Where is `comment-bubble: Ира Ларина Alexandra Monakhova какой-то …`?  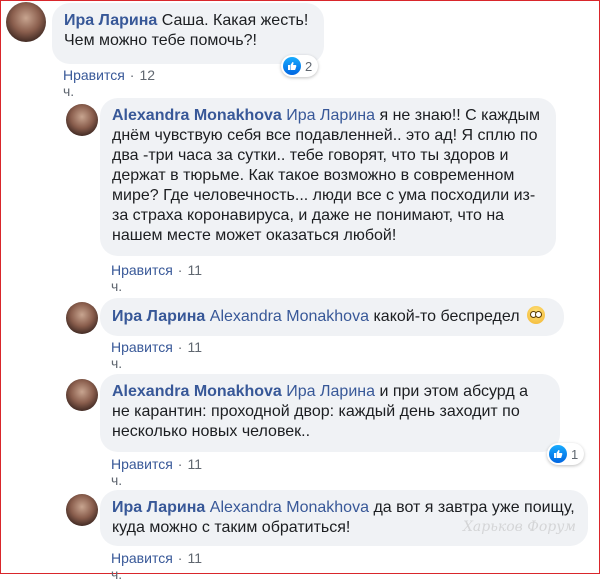
comment-bubble: Ира Ларина Alexandra Monakhova какой-то … is located at coordinates (332, 317).